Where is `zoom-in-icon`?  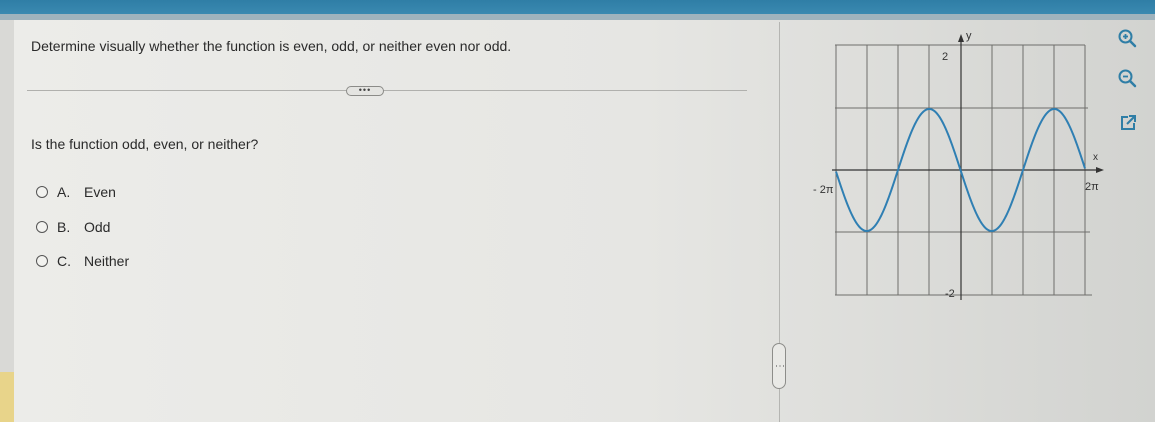
zoom-in-icon is located at coordinates (1127, 38).